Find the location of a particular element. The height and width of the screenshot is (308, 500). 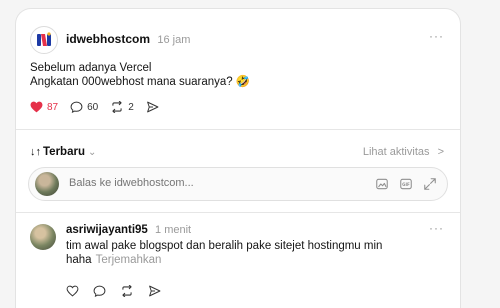

idwebhost-logo-icon is located at coordinates (44, 39).